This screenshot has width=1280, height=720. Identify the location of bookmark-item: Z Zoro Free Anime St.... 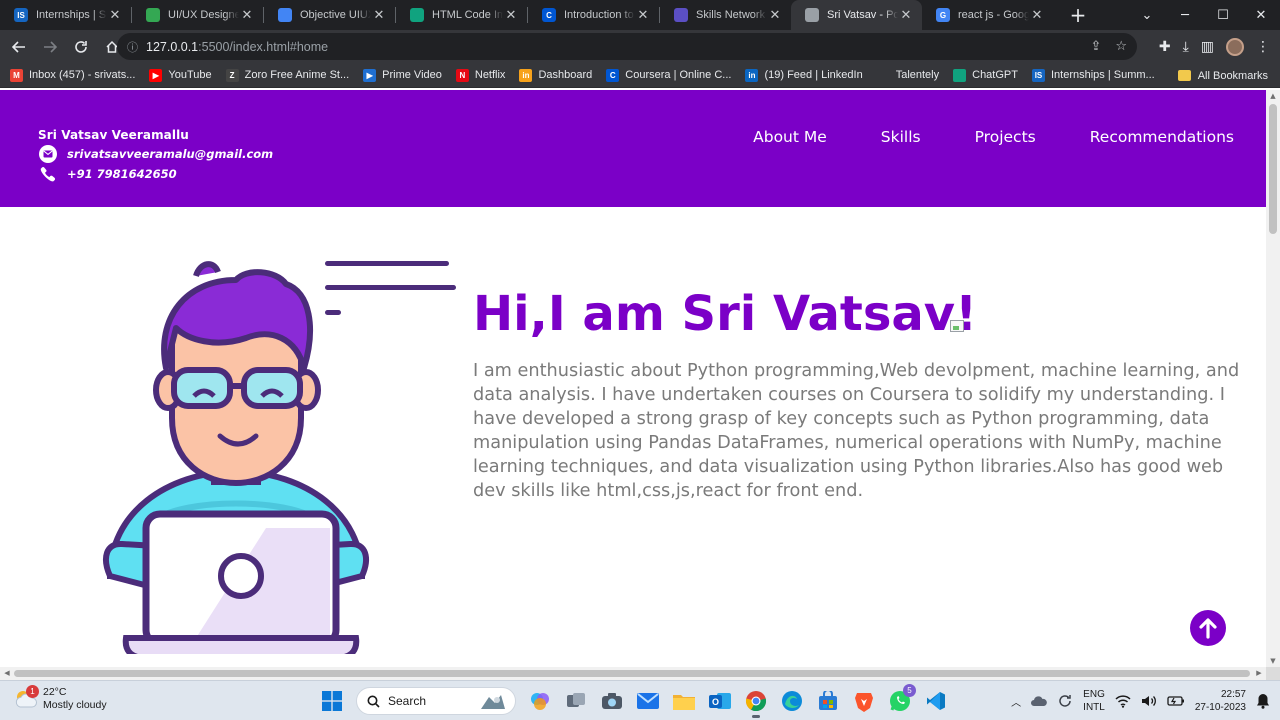
(287, 75).